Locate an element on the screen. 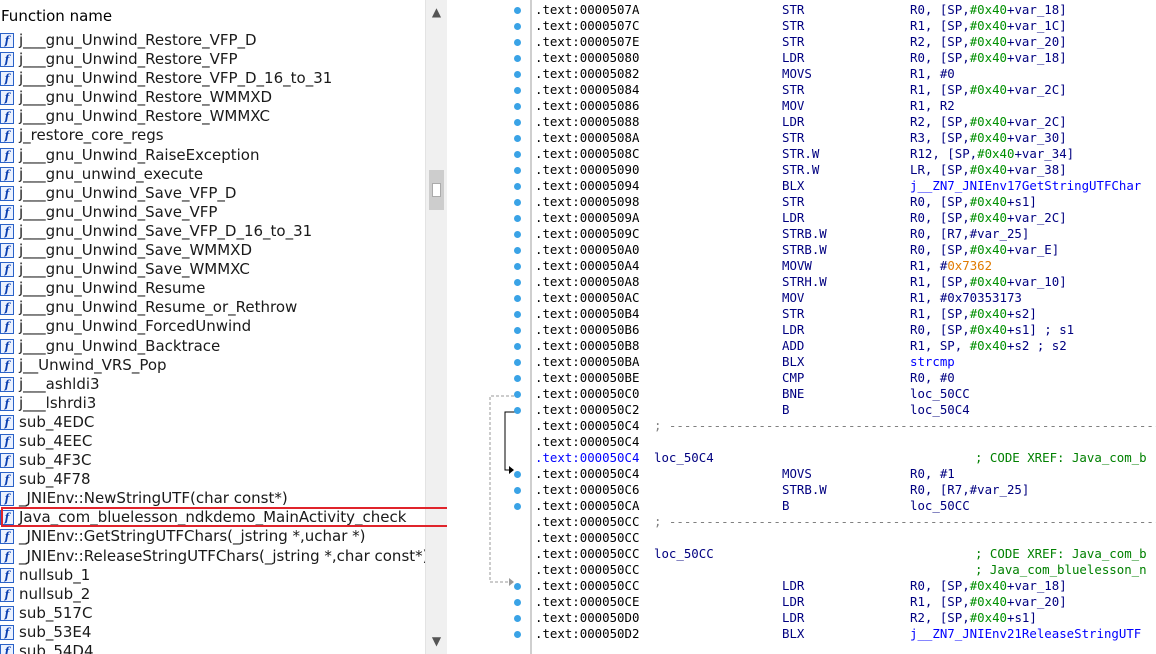 Image resolution: width=1156 pixels, height=654 pixels. function-list-item: f j___lshrdi3 is located at coordinates (212, 403).